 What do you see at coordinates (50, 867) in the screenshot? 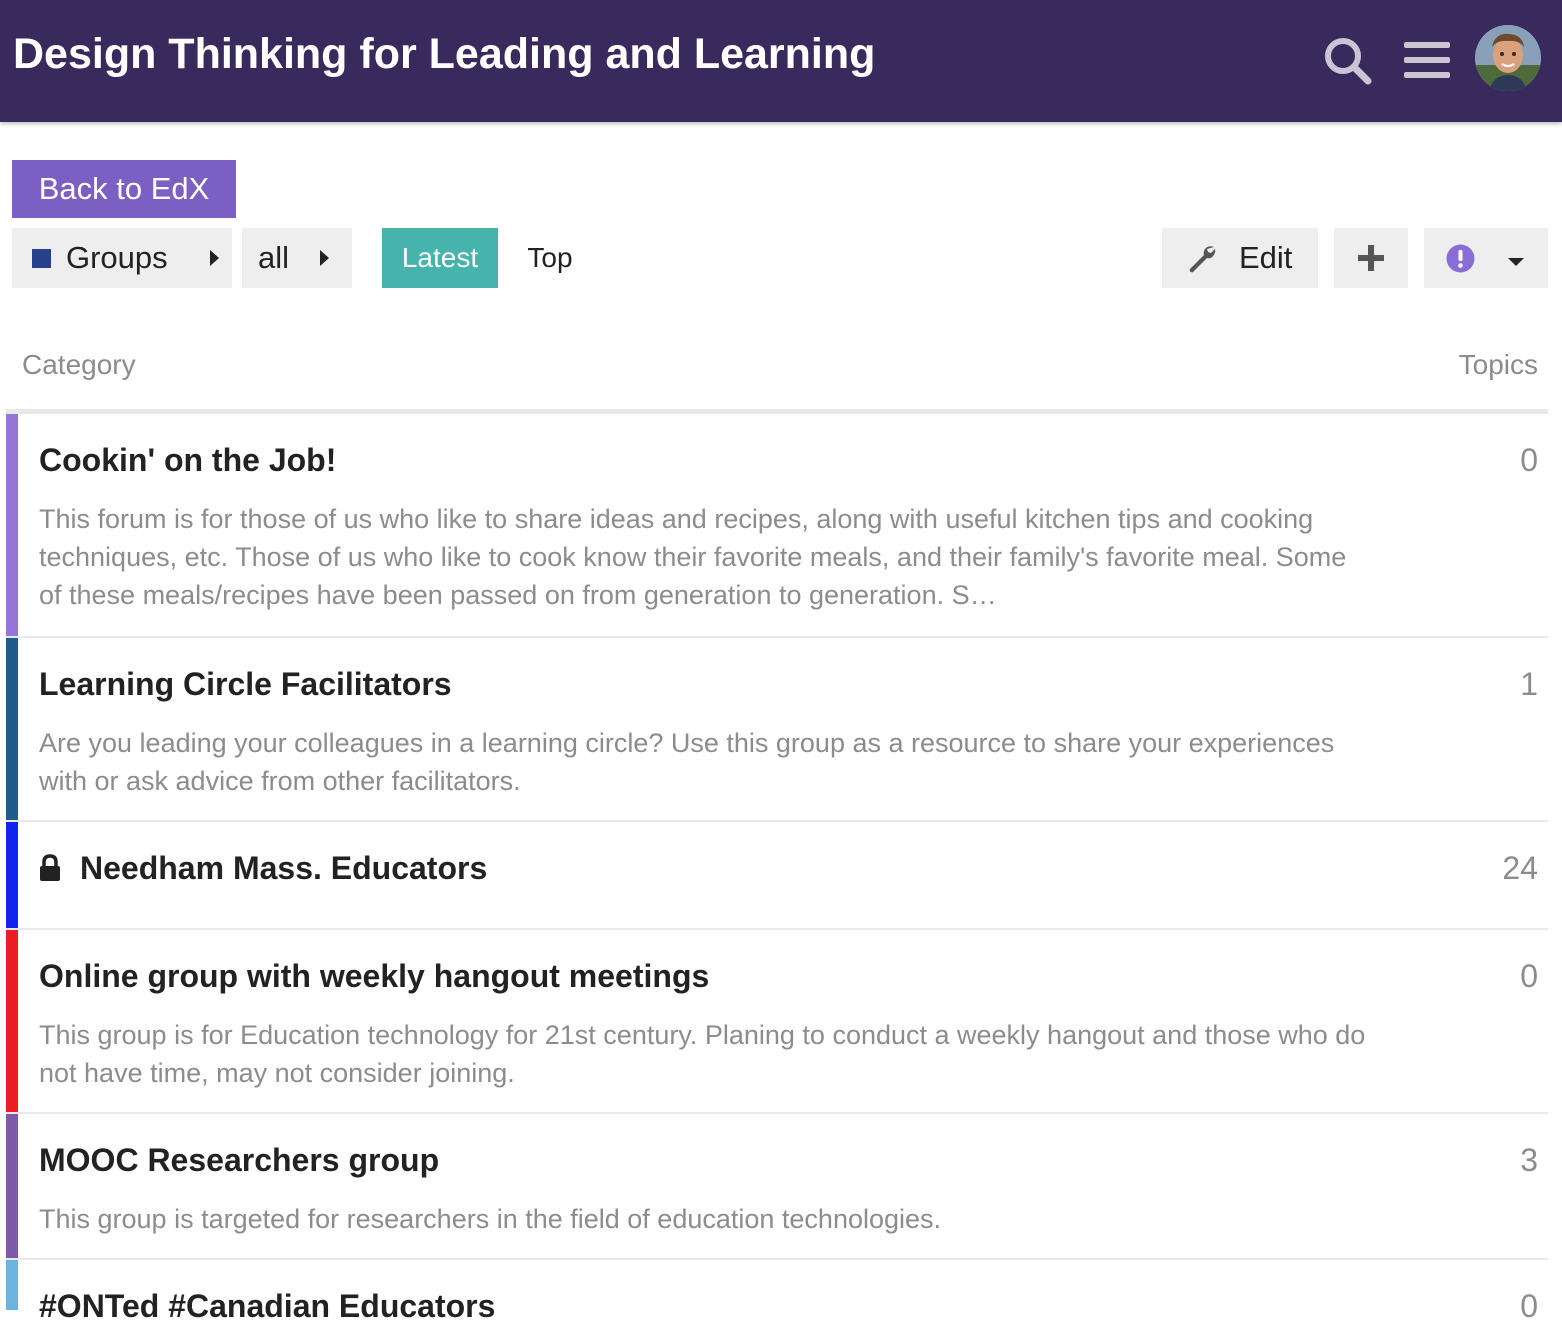
I see `lock-icon` at bounding box center [50, 867].